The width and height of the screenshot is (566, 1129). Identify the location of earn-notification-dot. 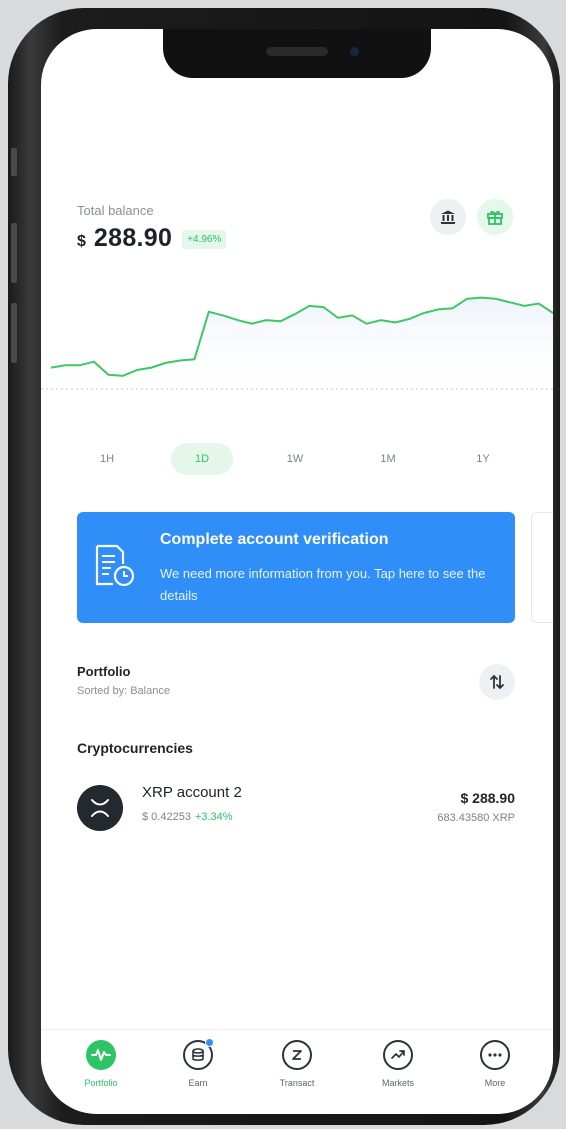
(209, 1042).